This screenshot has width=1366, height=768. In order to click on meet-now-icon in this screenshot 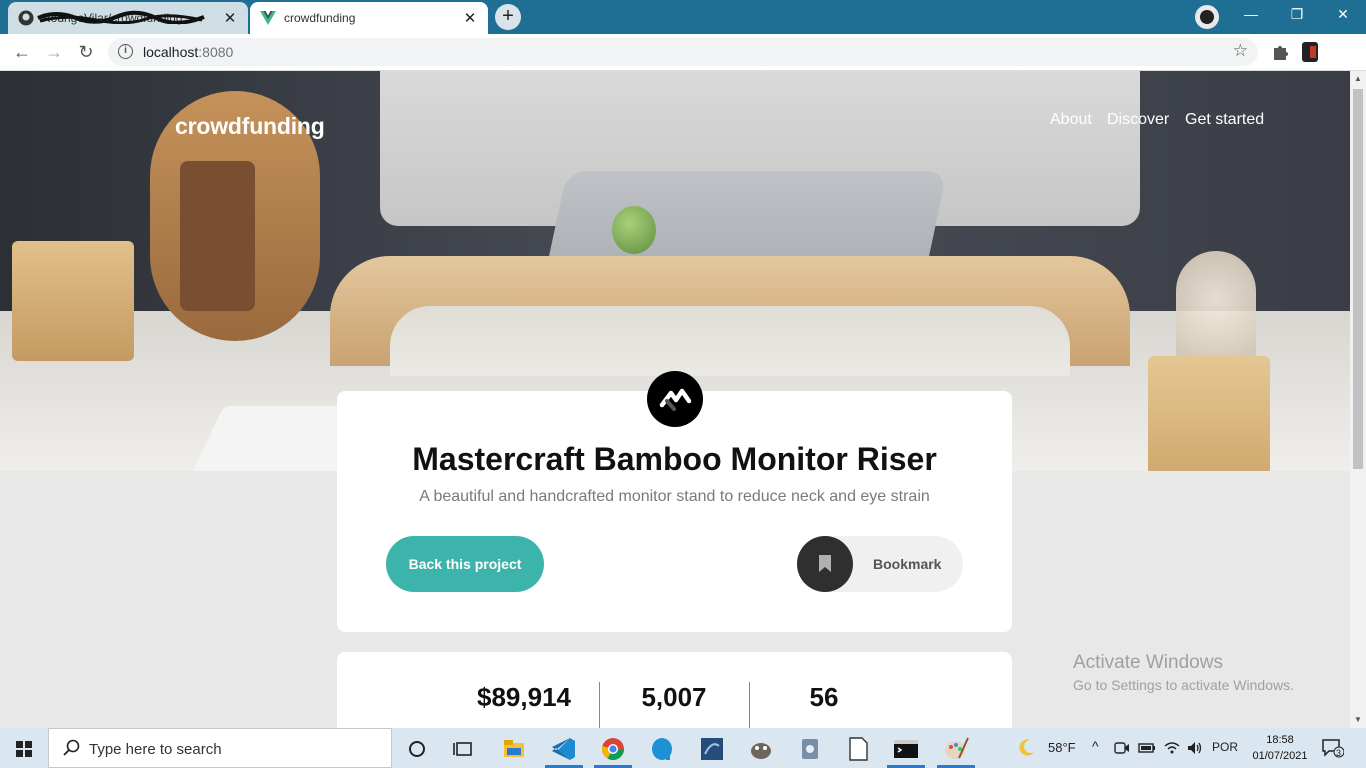, I will do `click(1122, 748)`.